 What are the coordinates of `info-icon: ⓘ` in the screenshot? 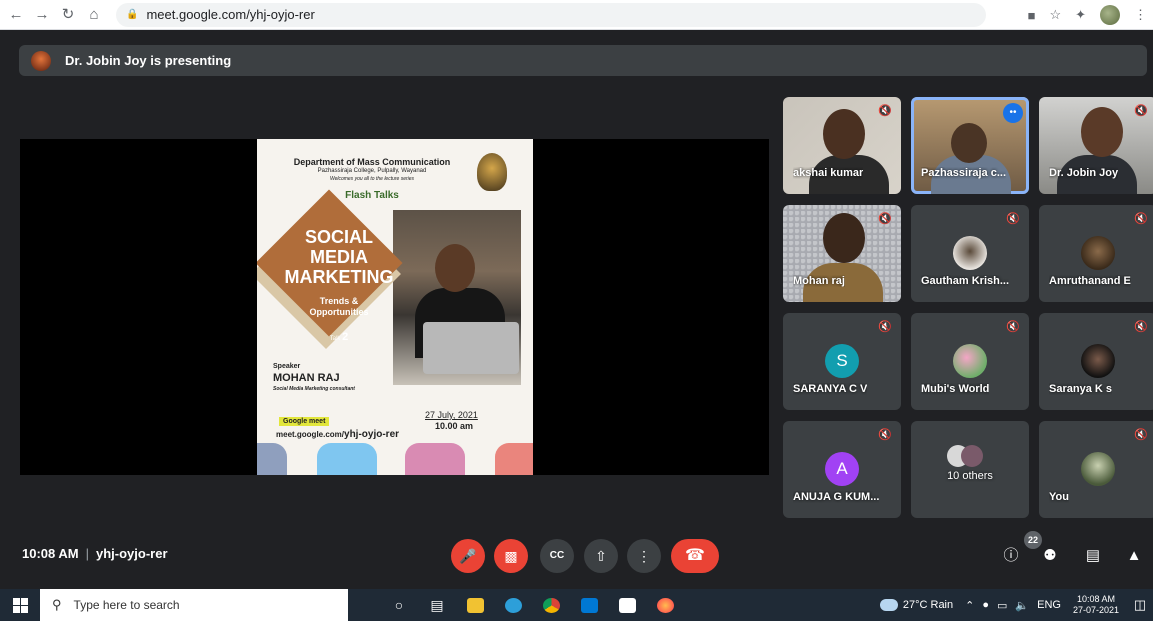 It's located at (1011, 555).